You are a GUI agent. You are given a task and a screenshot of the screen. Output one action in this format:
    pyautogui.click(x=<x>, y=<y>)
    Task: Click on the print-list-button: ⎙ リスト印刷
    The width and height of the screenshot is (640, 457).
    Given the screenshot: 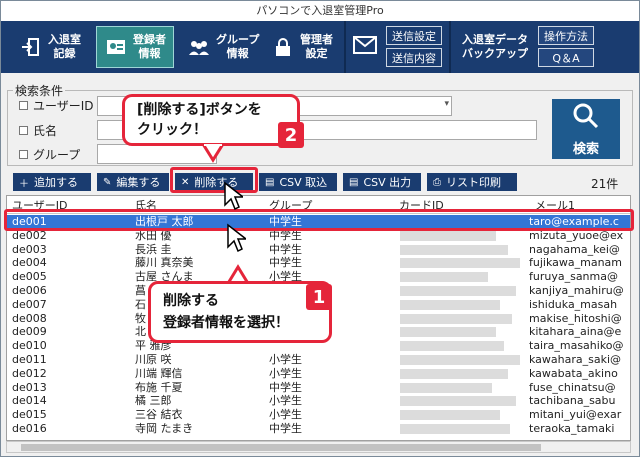 What is the action you would take?
    pyautogui.click(x=472, y=182)
    